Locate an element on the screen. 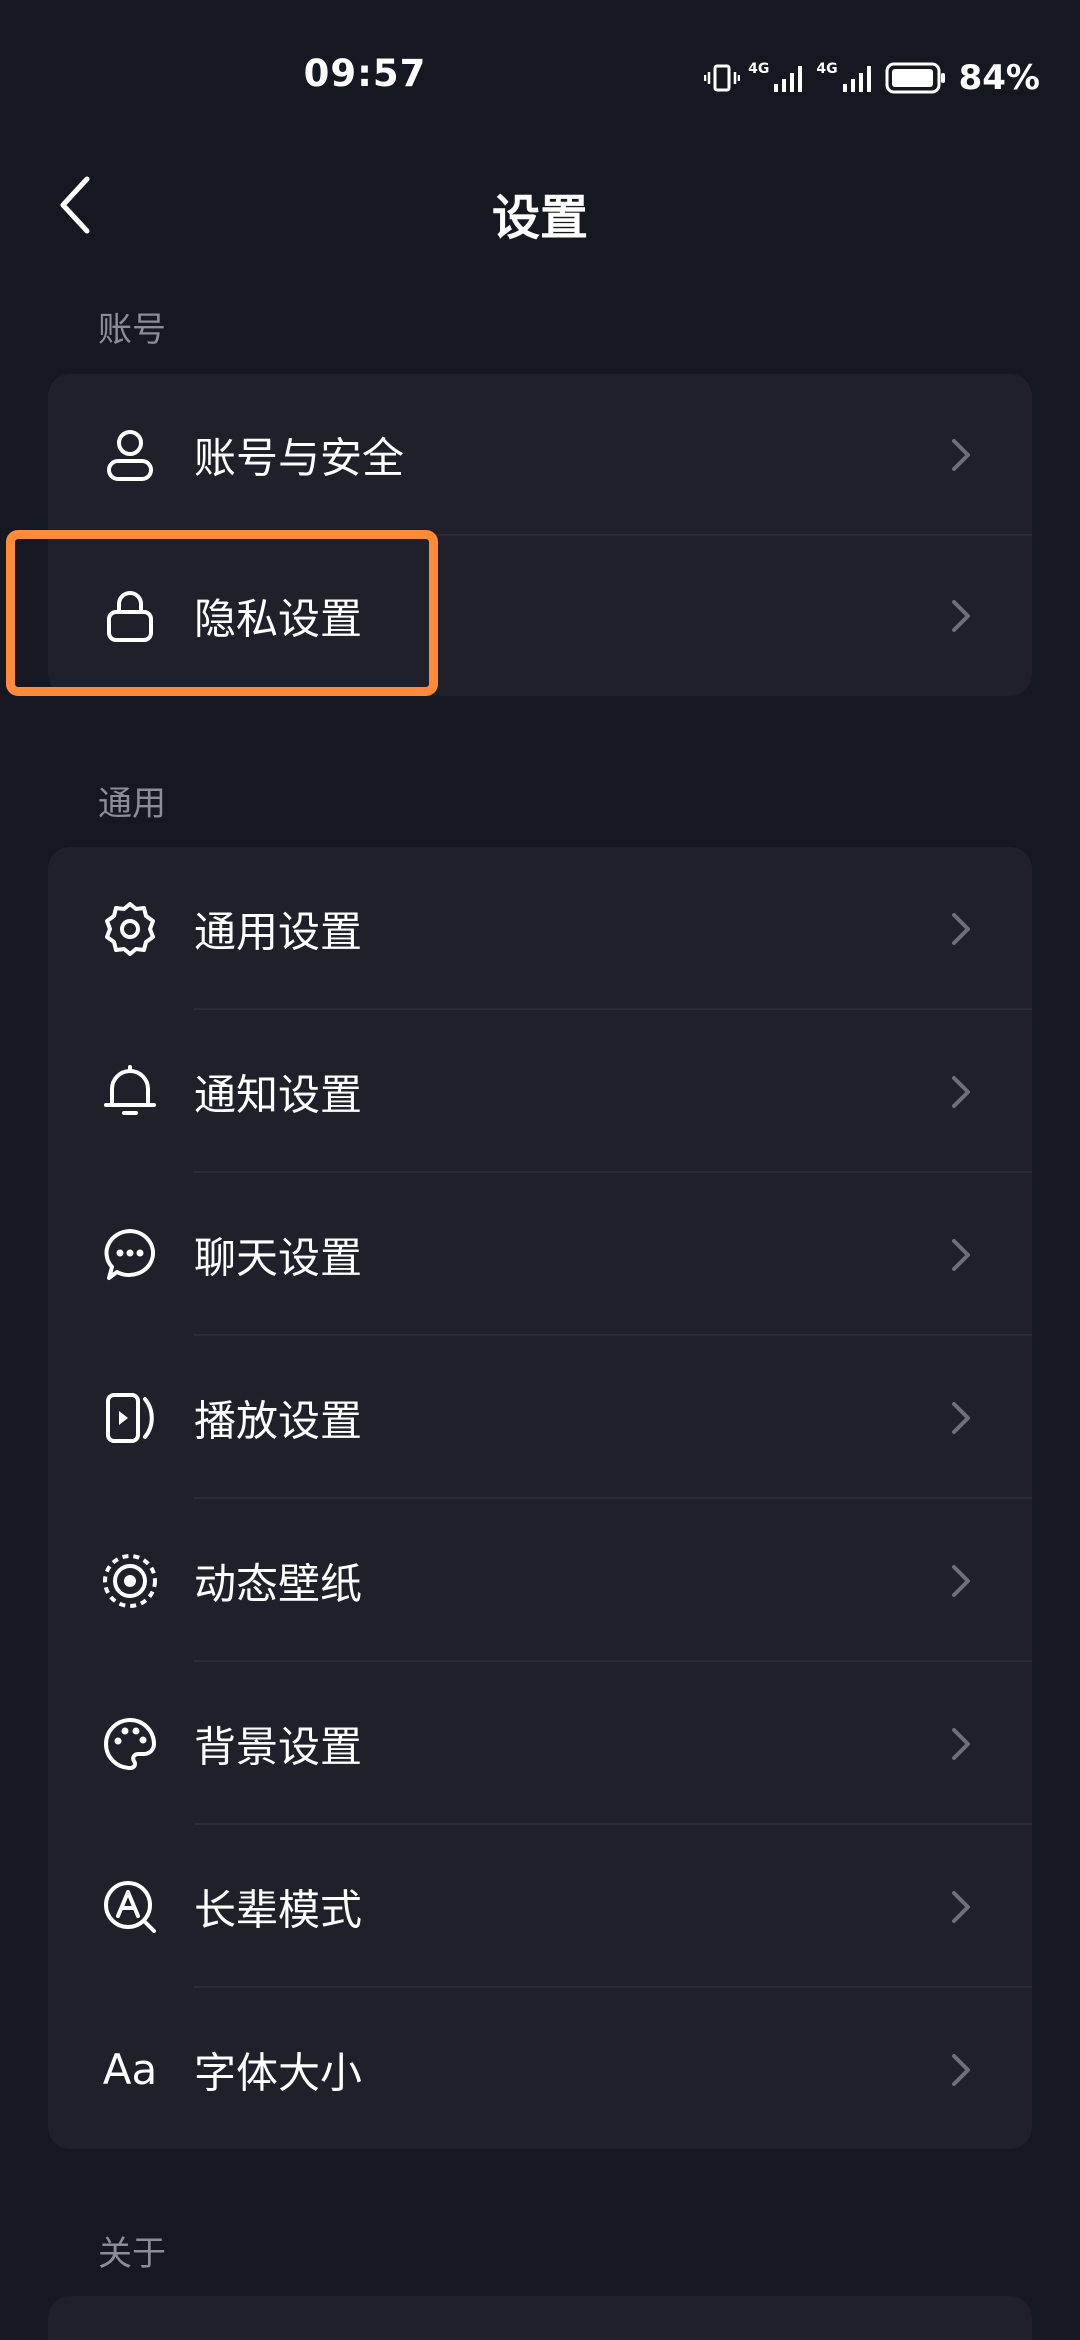 Image resolution: width=1080 pixels, height=2340 pixels. row-live-wallpaper: 动态壁纸 is located at coordinates (540, 1580).